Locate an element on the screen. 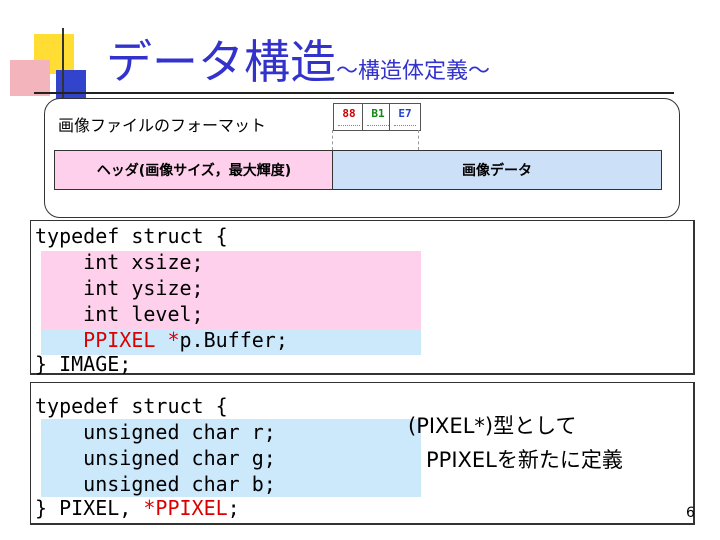 This screenshot has width=720, height=540. hex-byte-text: 88 is located at coordinates (349, 113).